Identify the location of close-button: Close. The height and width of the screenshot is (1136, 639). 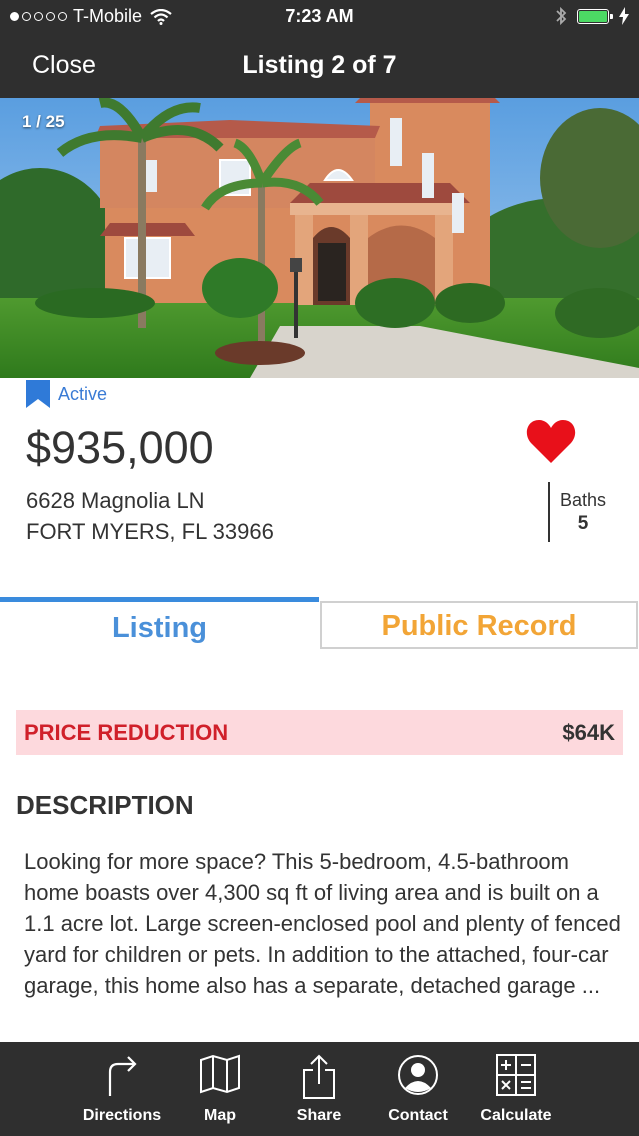
(64, 65).